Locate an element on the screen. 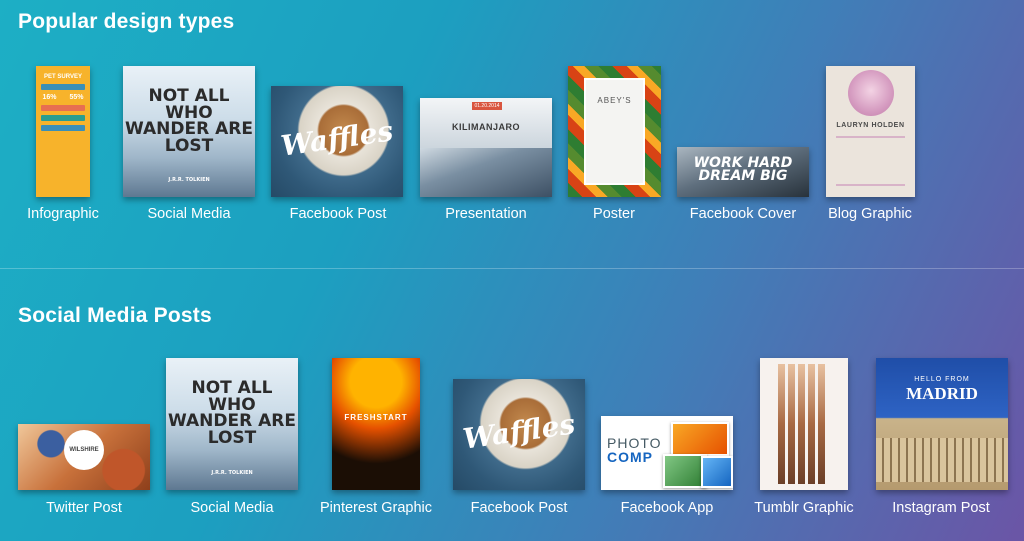 The image size is (1024, 541). thumb-tag: 01.20.2014 is located at coordinates (487, 106).